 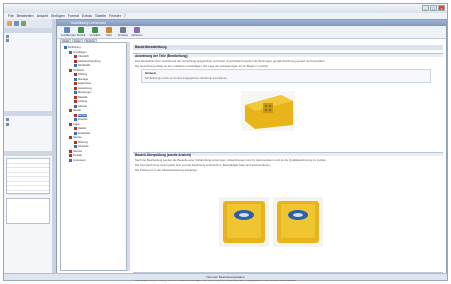 I want to click on tree-node-label: Service, so click(x=77, y=137).